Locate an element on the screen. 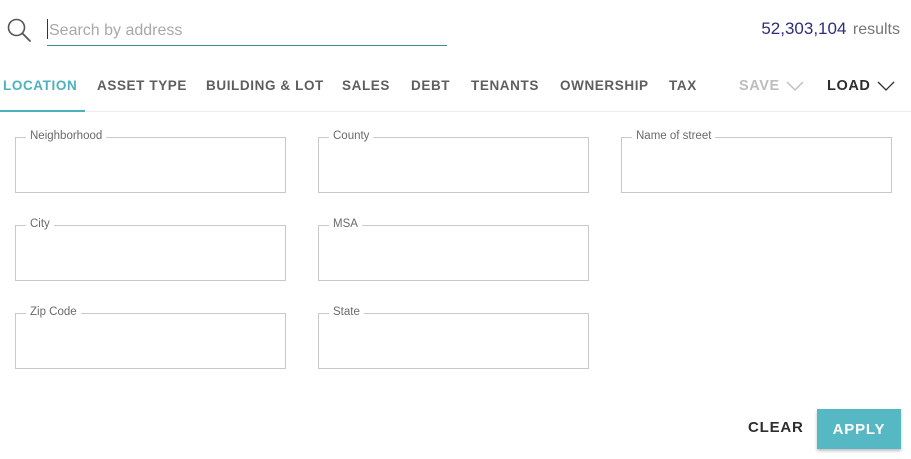  county-label: County is located at coordinates (351, 136).